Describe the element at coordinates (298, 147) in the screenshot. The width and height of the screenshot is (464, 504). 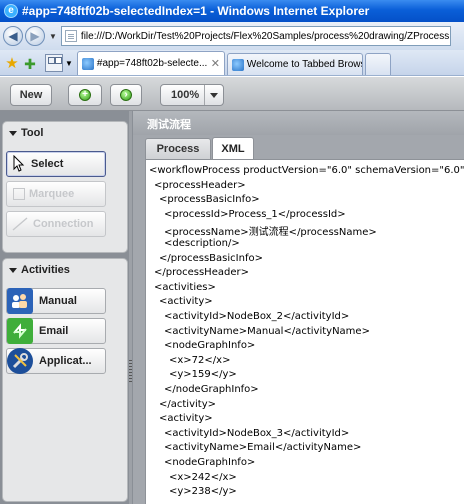
I see `process-tab-bar: Process XML` at that location.